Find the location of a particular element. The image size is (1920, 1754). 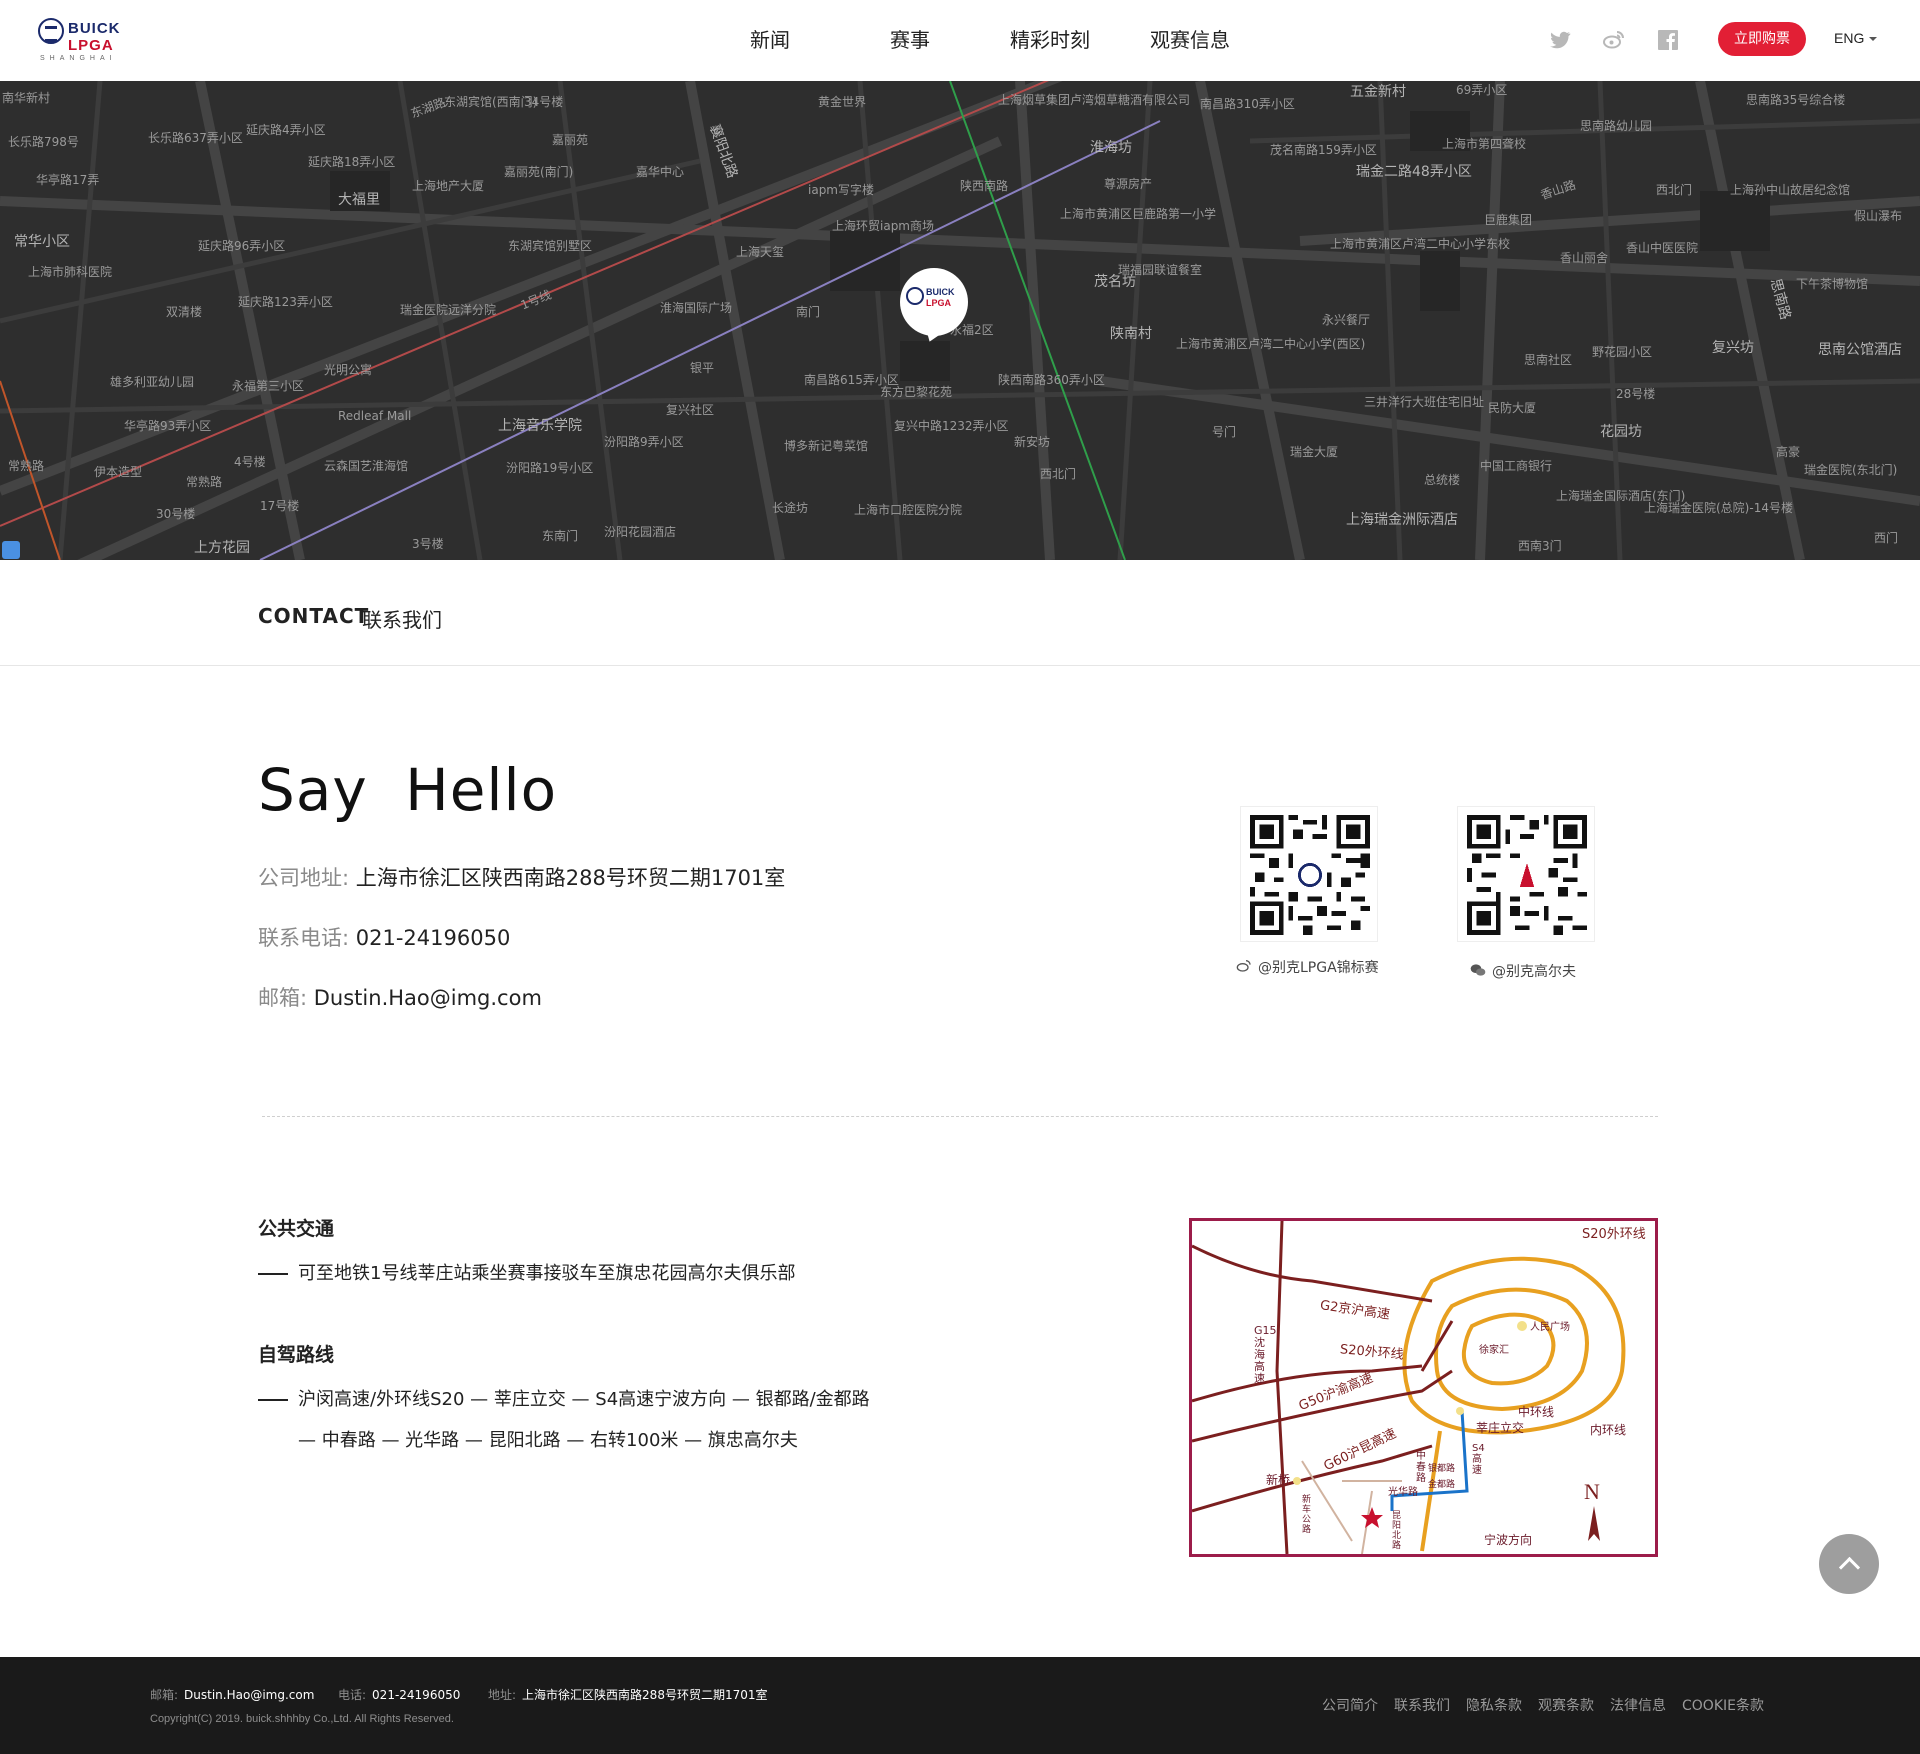

map-label: 复兴社区 is located at coordinates (690, 410).